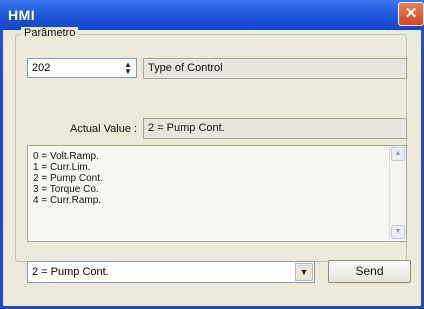  I want to click on list-item: 2 = Pump Cont., so click(65, 178).